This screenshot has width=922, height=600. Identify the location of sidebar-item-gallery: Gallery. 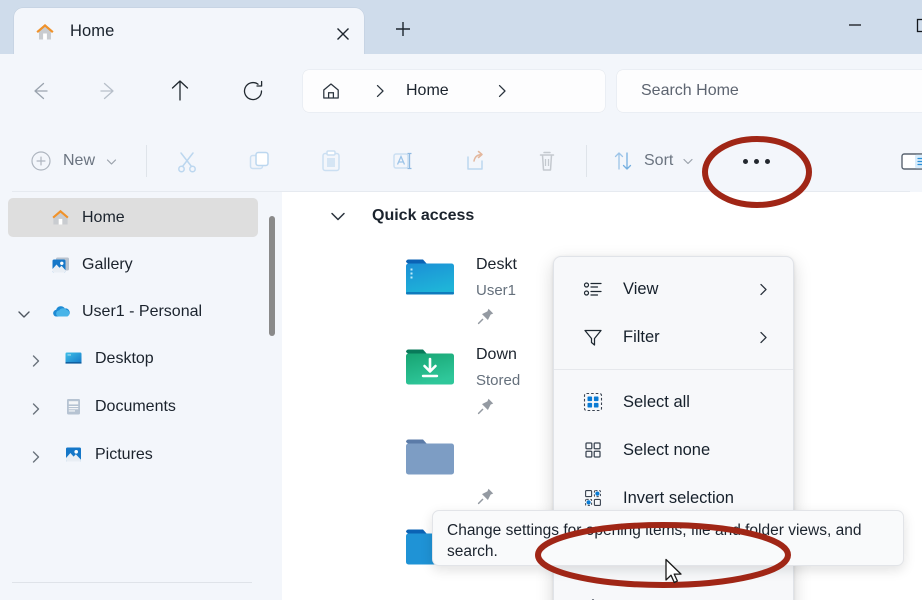
(133, 264).